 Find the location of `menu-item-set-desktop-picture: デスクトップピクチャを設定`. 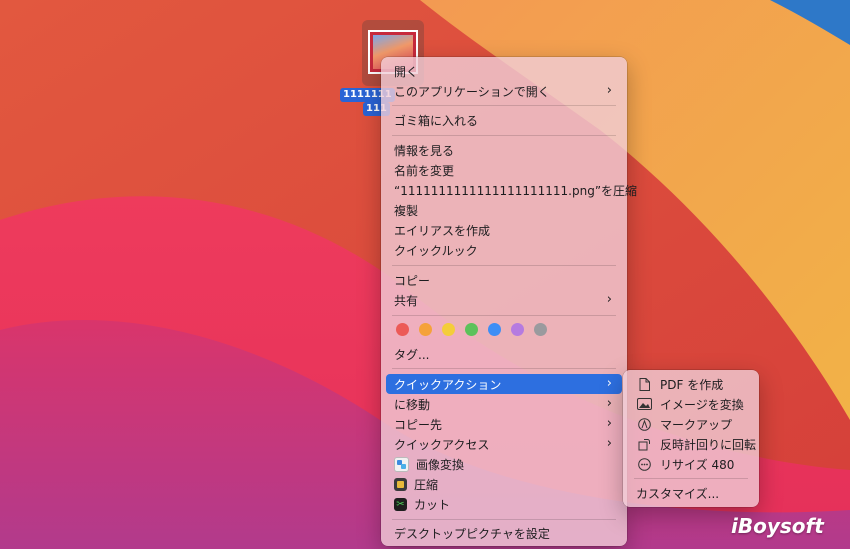

menu-item-set-desktop-picture: デスクトップピクチャを設定 is located at coordinates (504, 533).